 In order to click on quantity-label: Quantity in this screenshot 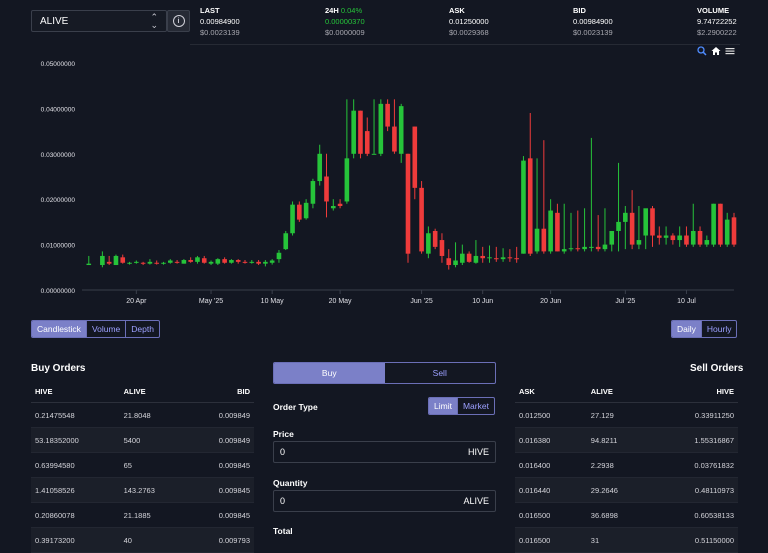, I will do `click(290, 483)`.